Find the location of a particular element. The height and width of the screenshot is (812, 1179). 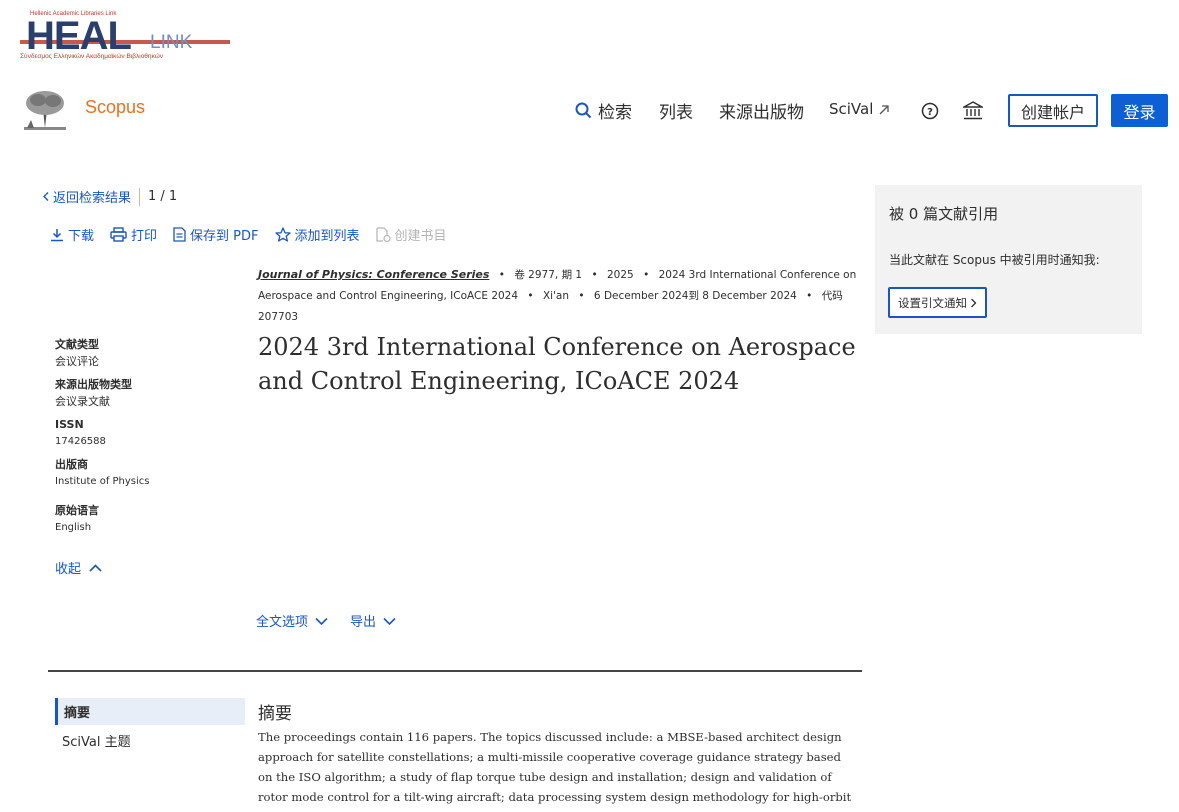

institution-icon is located at coordinates (973, 110).